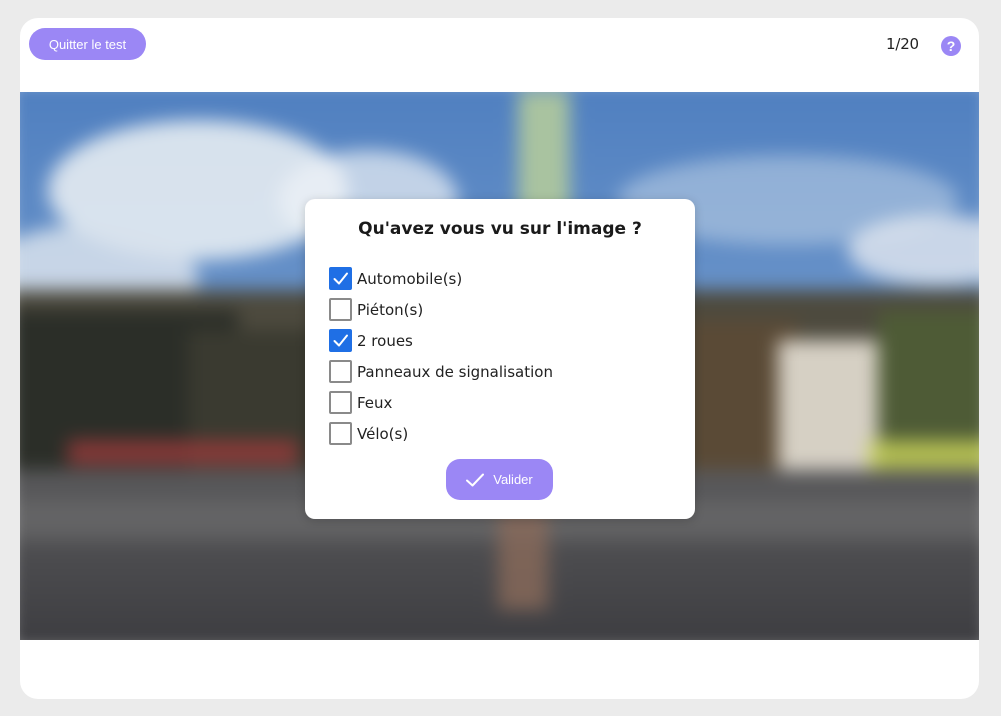 Image resolution: width=1001 pixels, height=716 pixels. Describe the element at coordinates (441, 402) in the screenshot. I see `option-item: Feux` at that location.